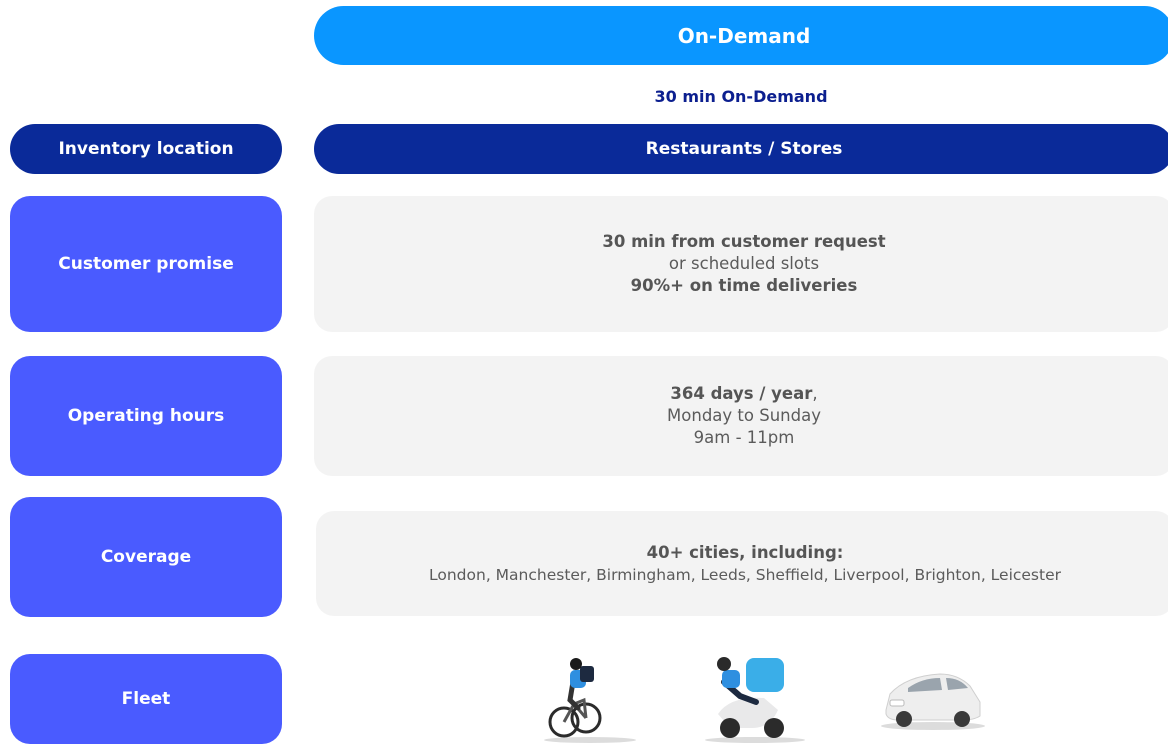 This screenshot has height=748, width=1168. What do you see at coordinates (744, 437) in the screenshot?
I see `hours-line-3: 9am - 11pm` at bounding box center [744, 437].